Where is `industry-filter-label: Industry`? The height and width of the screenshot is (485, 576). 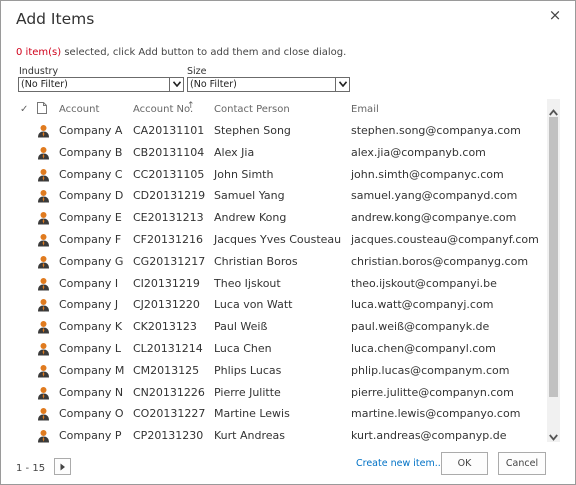
industry-filter-label: Industry is located at coordinates (39, 71).